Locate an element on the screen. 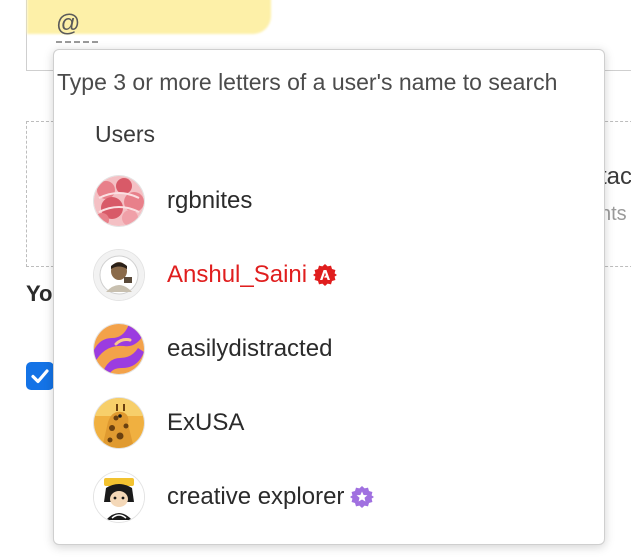 This screenshot has width=631, height=560. user-option-exusa: ExUSA is located at coordinates (329, 423).